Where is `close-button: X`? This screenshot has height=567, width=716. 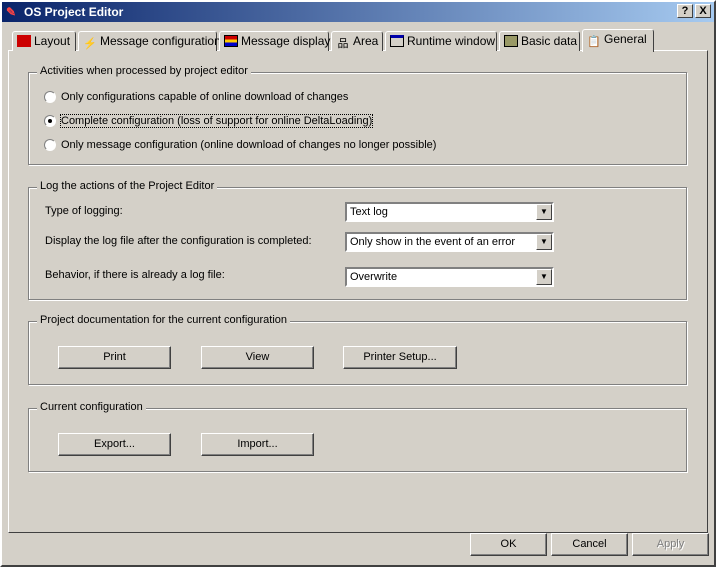 close-button: X is located at coordinates (703, 11).